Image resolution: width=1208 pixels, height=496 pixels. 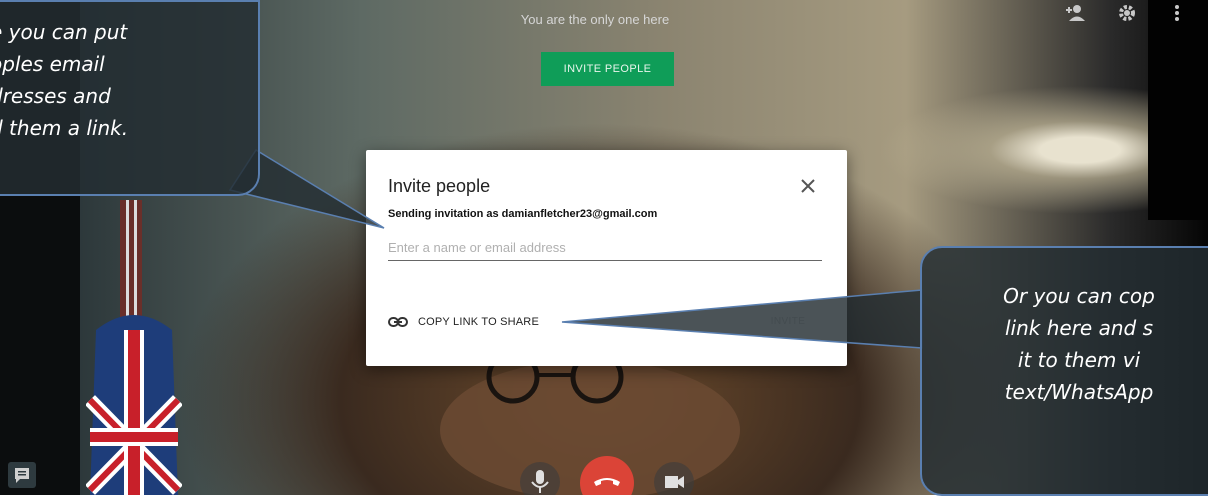 I want to click on chat-button, so click(x=22, y=475).